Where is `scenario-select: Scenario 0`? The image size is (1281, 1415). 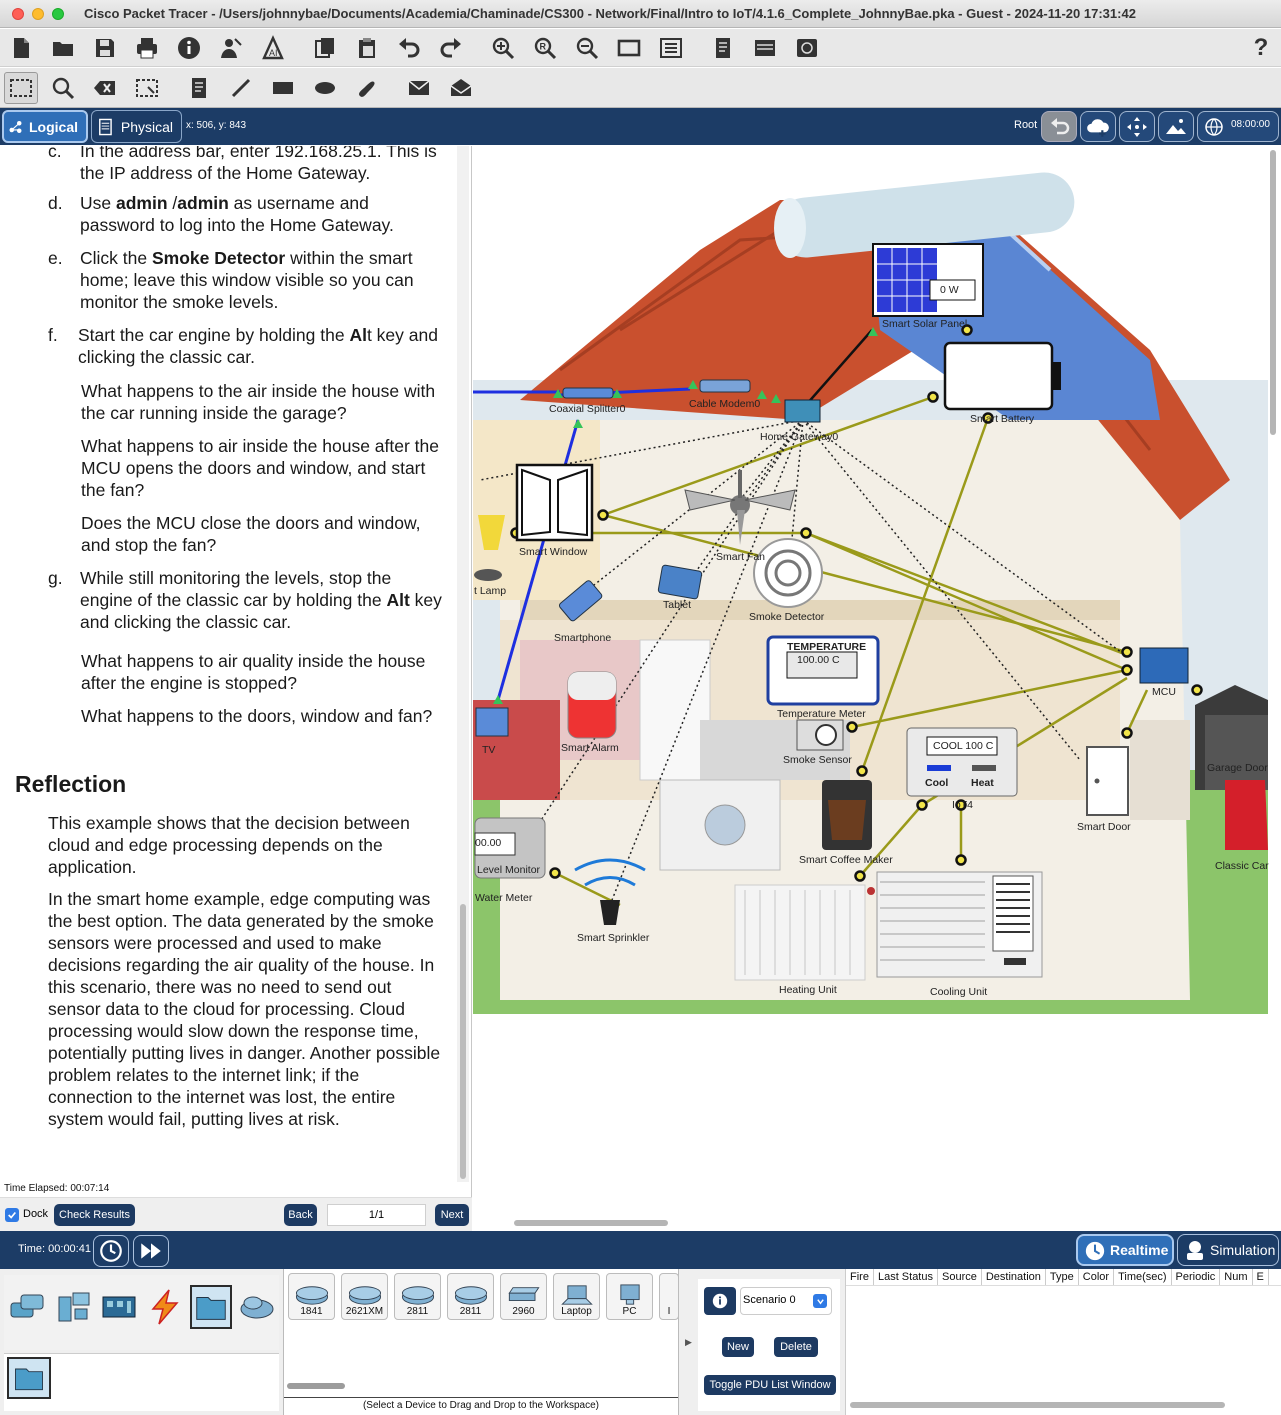
scenario-select: Scenario 0 is located at coordinates (786, 1301).